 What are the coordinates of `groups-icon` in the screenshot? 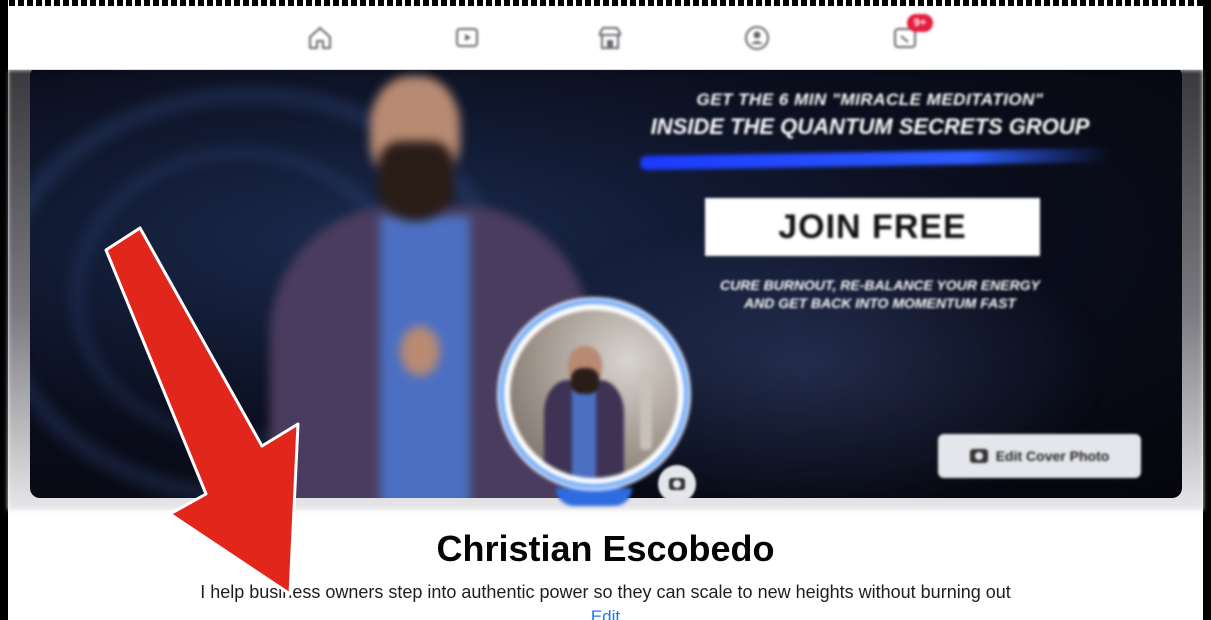 It's located at (757, 38).